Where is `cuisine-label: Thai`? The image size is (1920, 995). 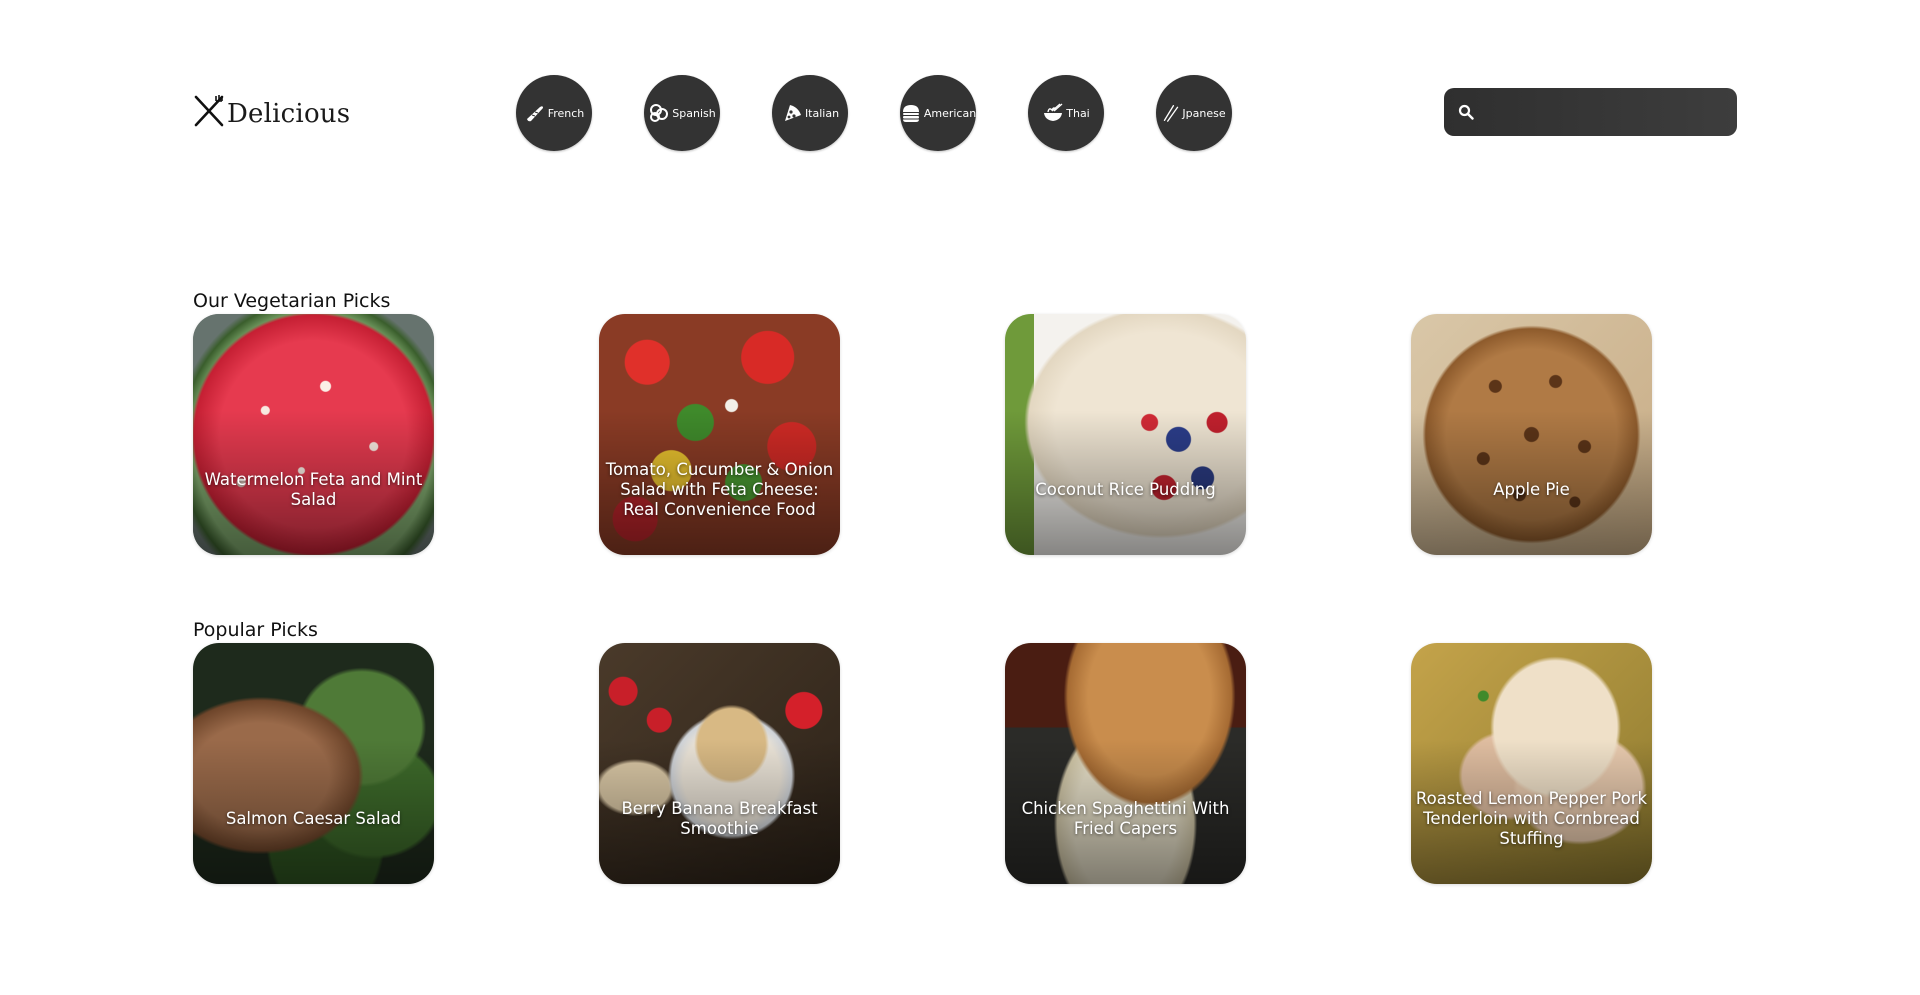
cuisine-label: Thai is located at coordinates (1078, 113).